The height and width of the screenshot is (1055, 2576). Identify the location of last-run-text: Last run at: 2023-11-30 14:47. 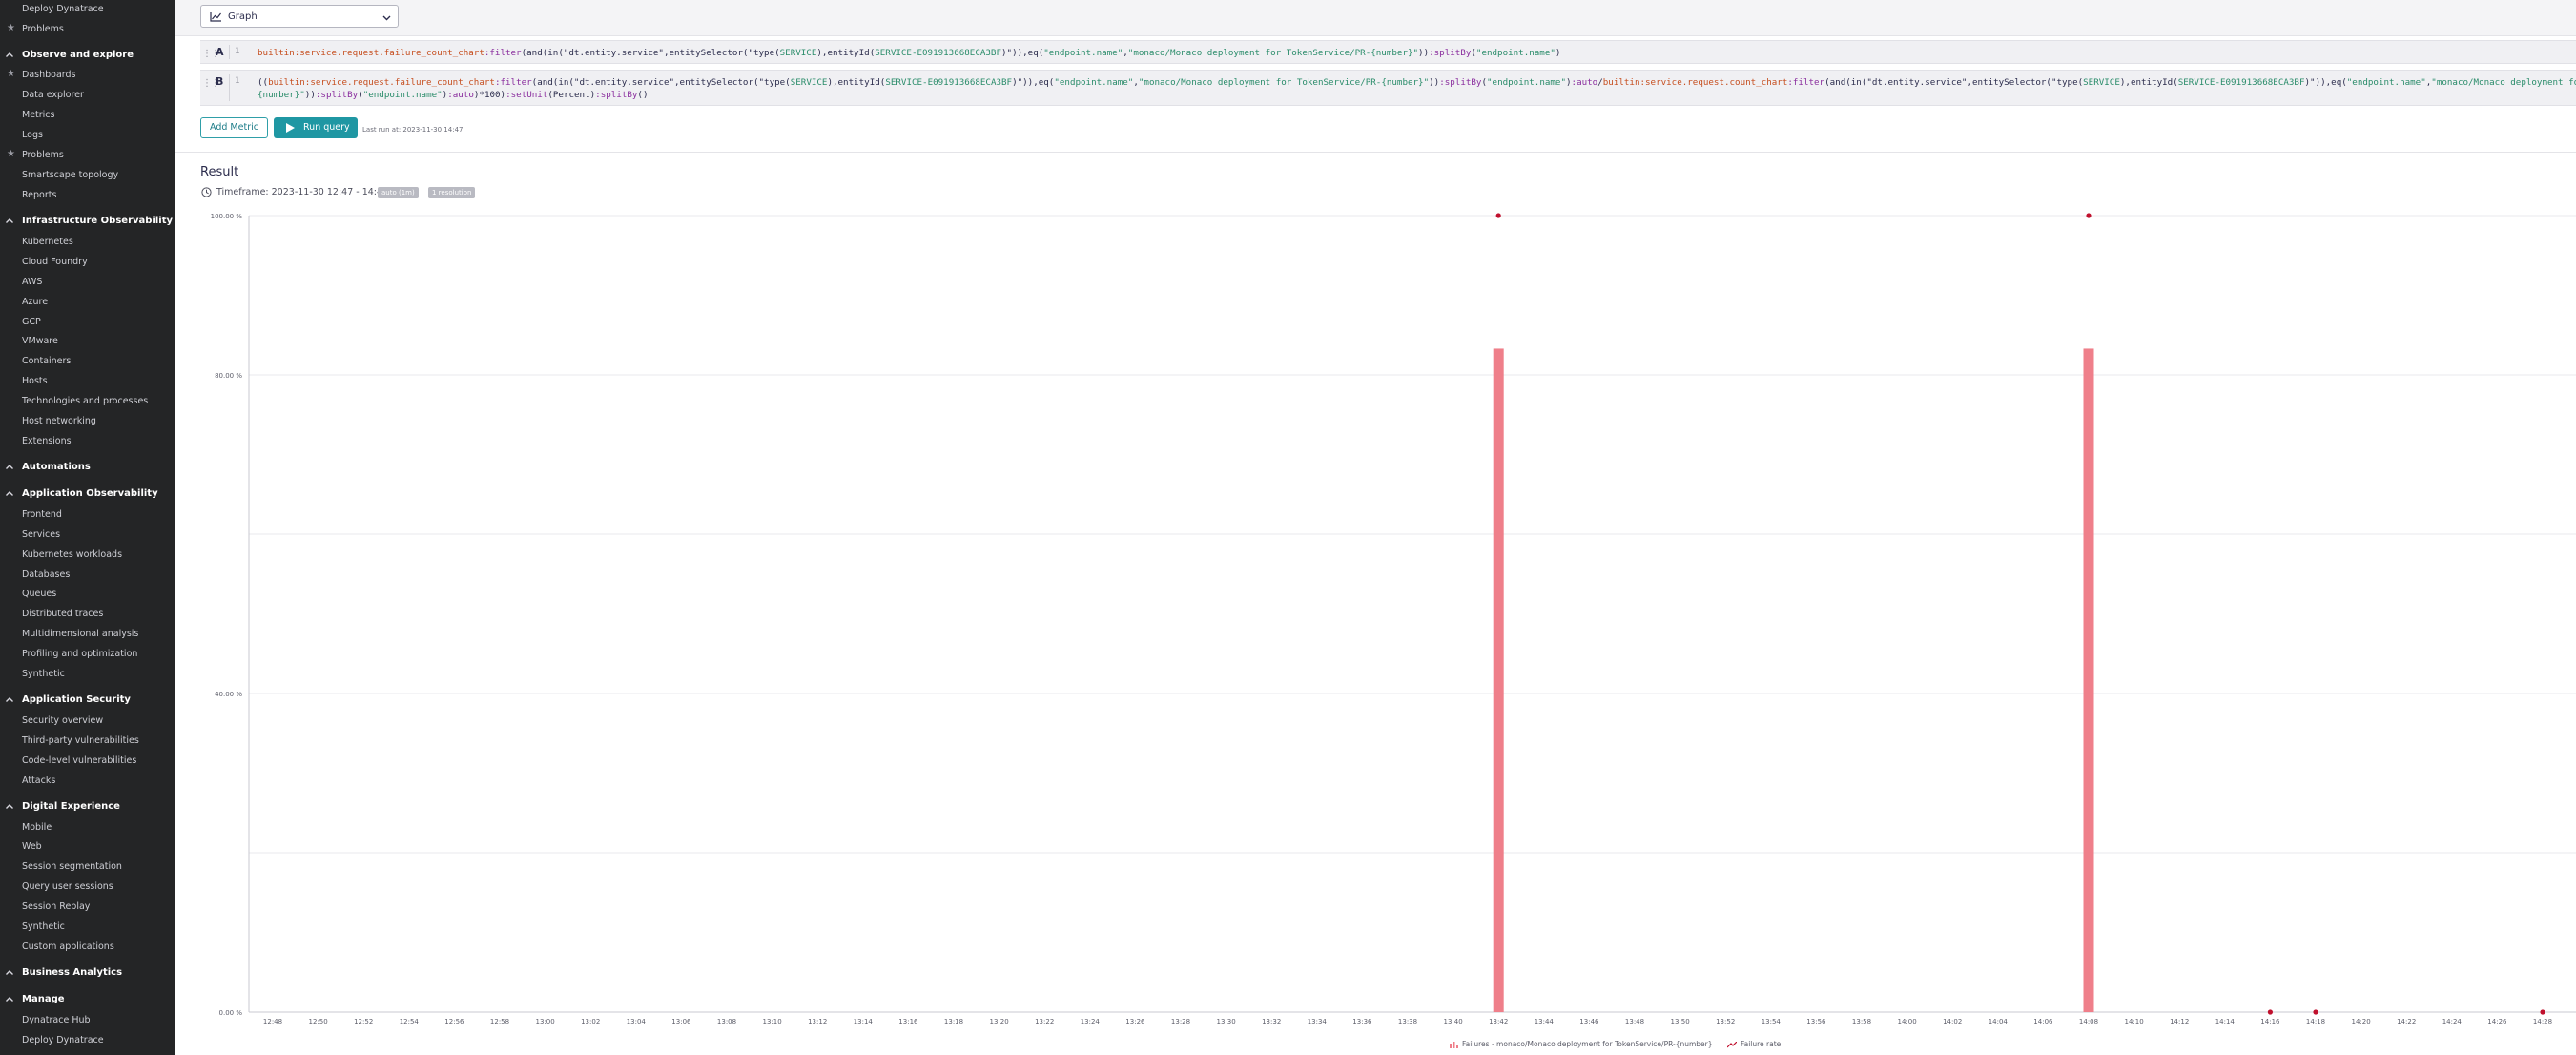
(413, 130).